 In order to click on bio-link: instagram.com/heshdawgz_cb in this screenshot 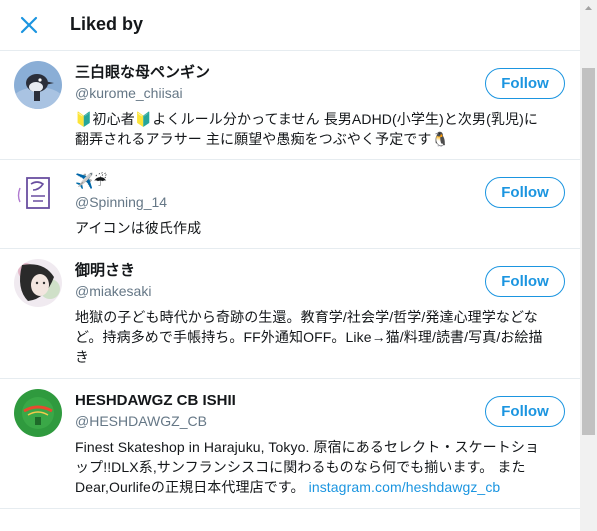, I will do `click(405, 487)`.